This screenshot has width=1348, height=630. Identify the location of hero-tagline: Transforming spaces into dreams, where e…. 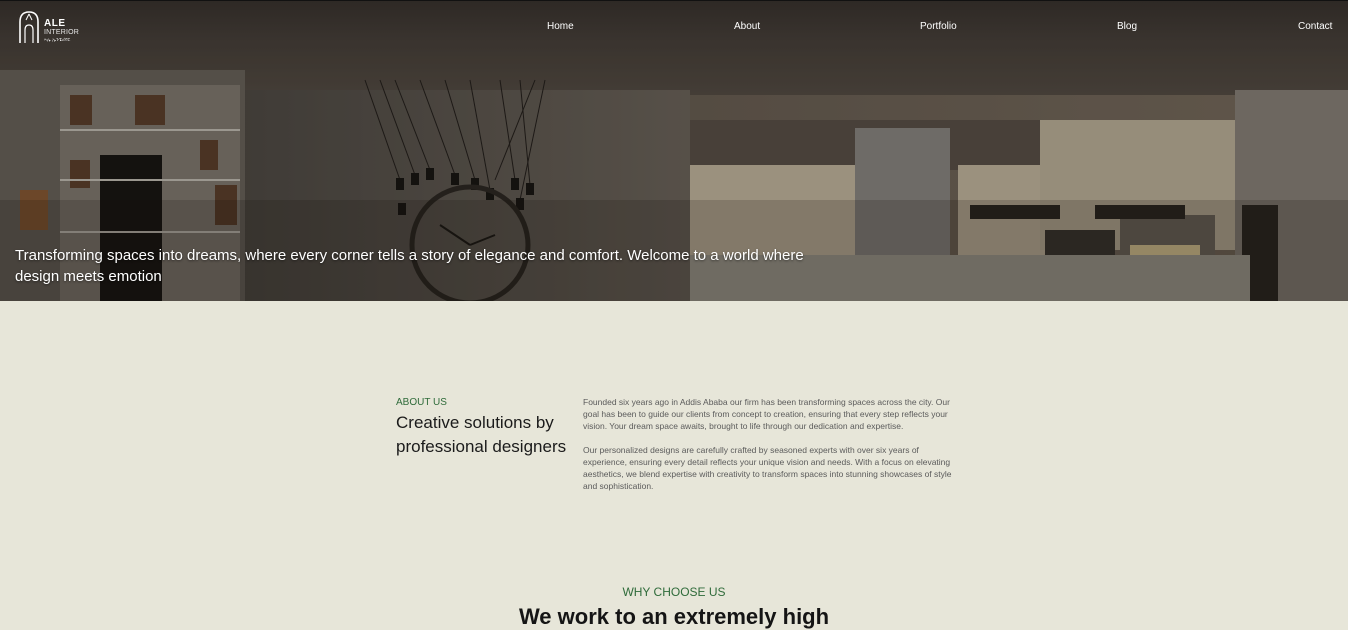
(409, 266).